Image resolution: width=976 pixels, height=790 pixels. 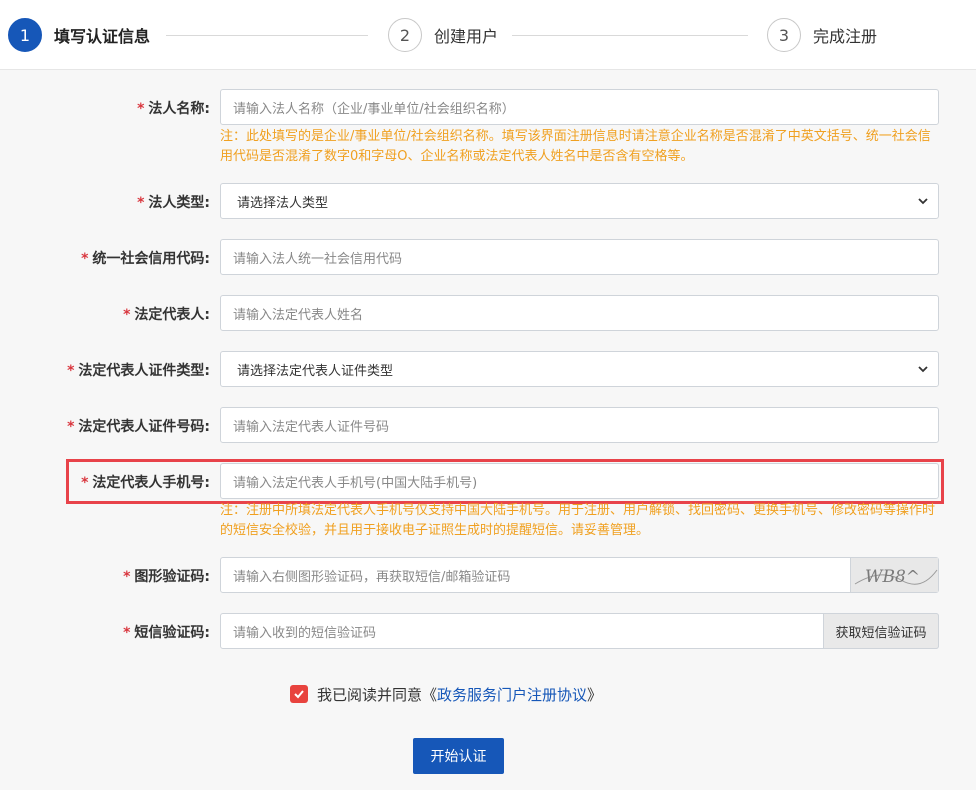 What do you see at coordinates (458, 756) in the screenshot?
I see `start-verification-button: 开始认证` at bounding box center [458, 756].